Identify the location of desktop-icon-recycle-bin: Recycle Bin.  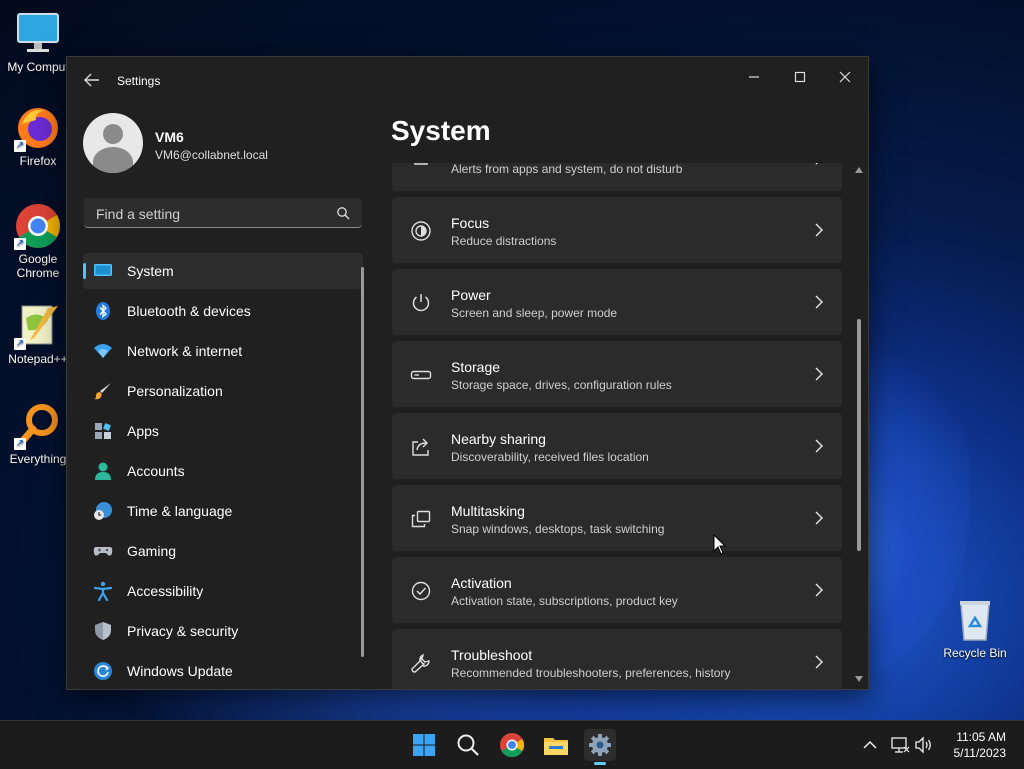
(975, 628).